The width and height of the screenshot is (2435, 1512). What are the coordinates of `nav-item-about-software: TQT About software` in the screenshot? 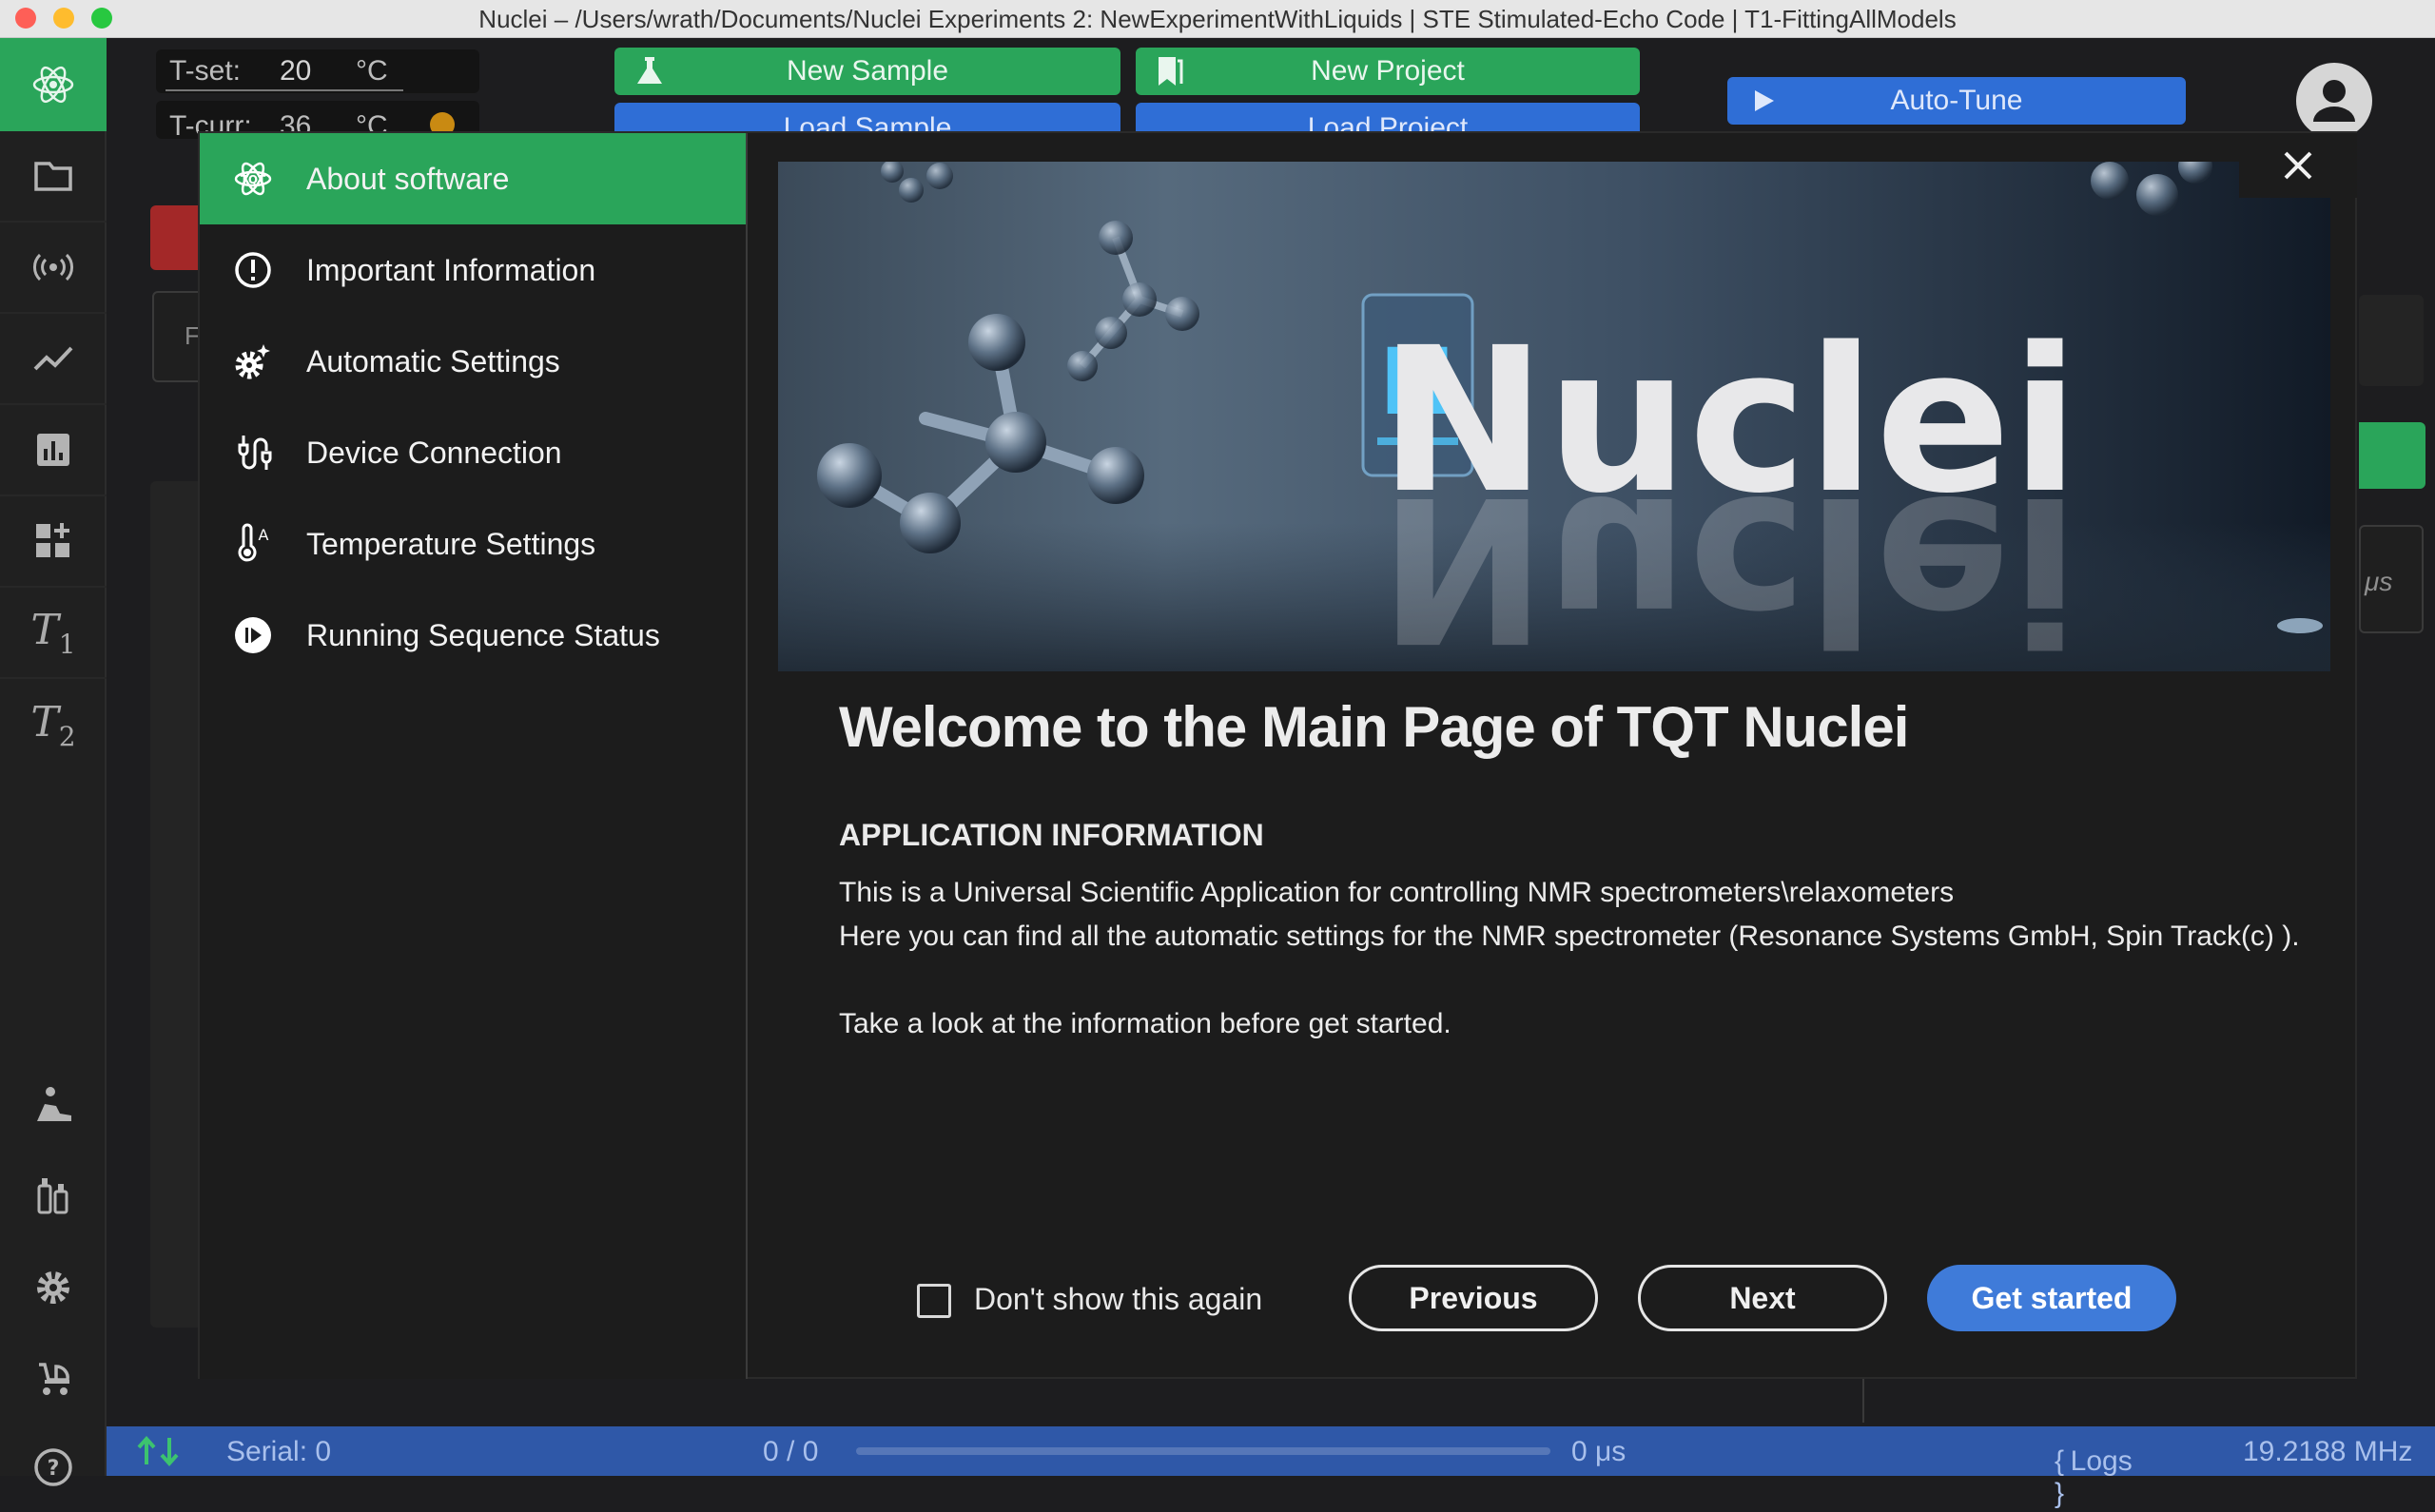 It's located at (473, 178).